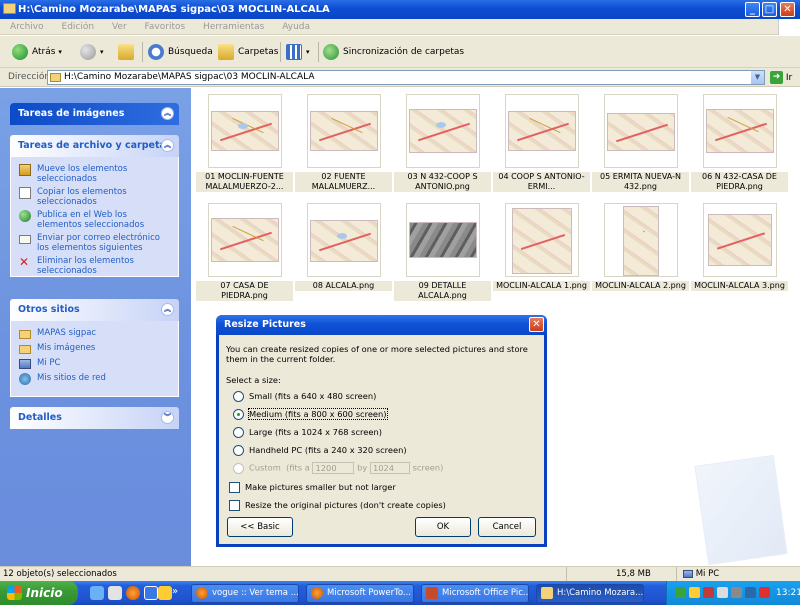 The image size is (800, 605). I want to click on dialog-title: Resize Pictures, so click(265, 324).